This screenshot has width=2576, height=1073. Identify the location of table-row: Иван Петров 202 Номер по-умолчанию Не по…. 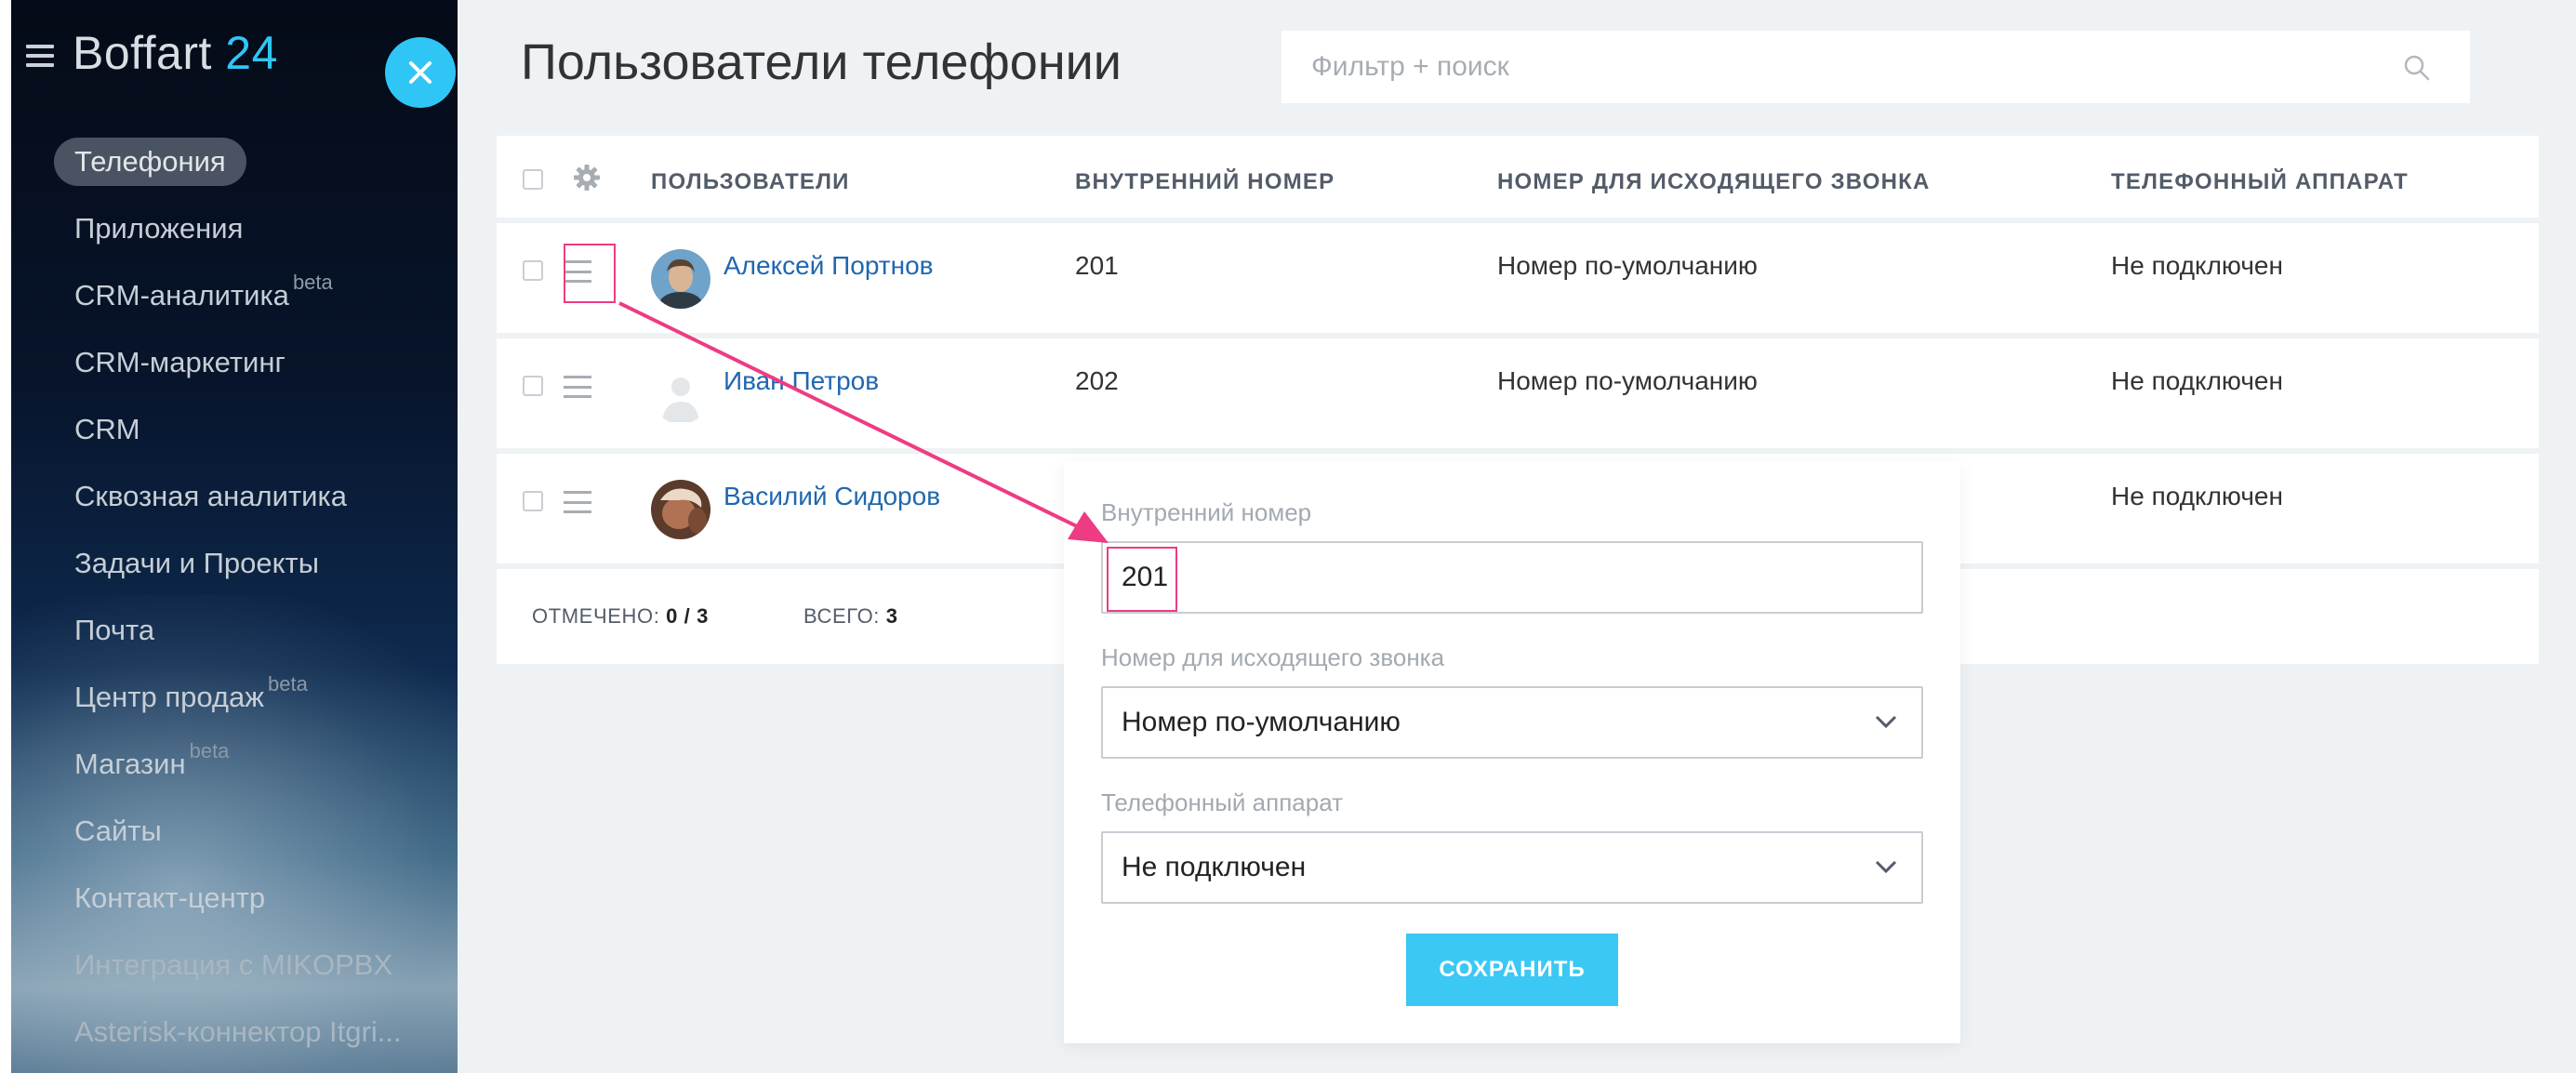
(1518, 396).